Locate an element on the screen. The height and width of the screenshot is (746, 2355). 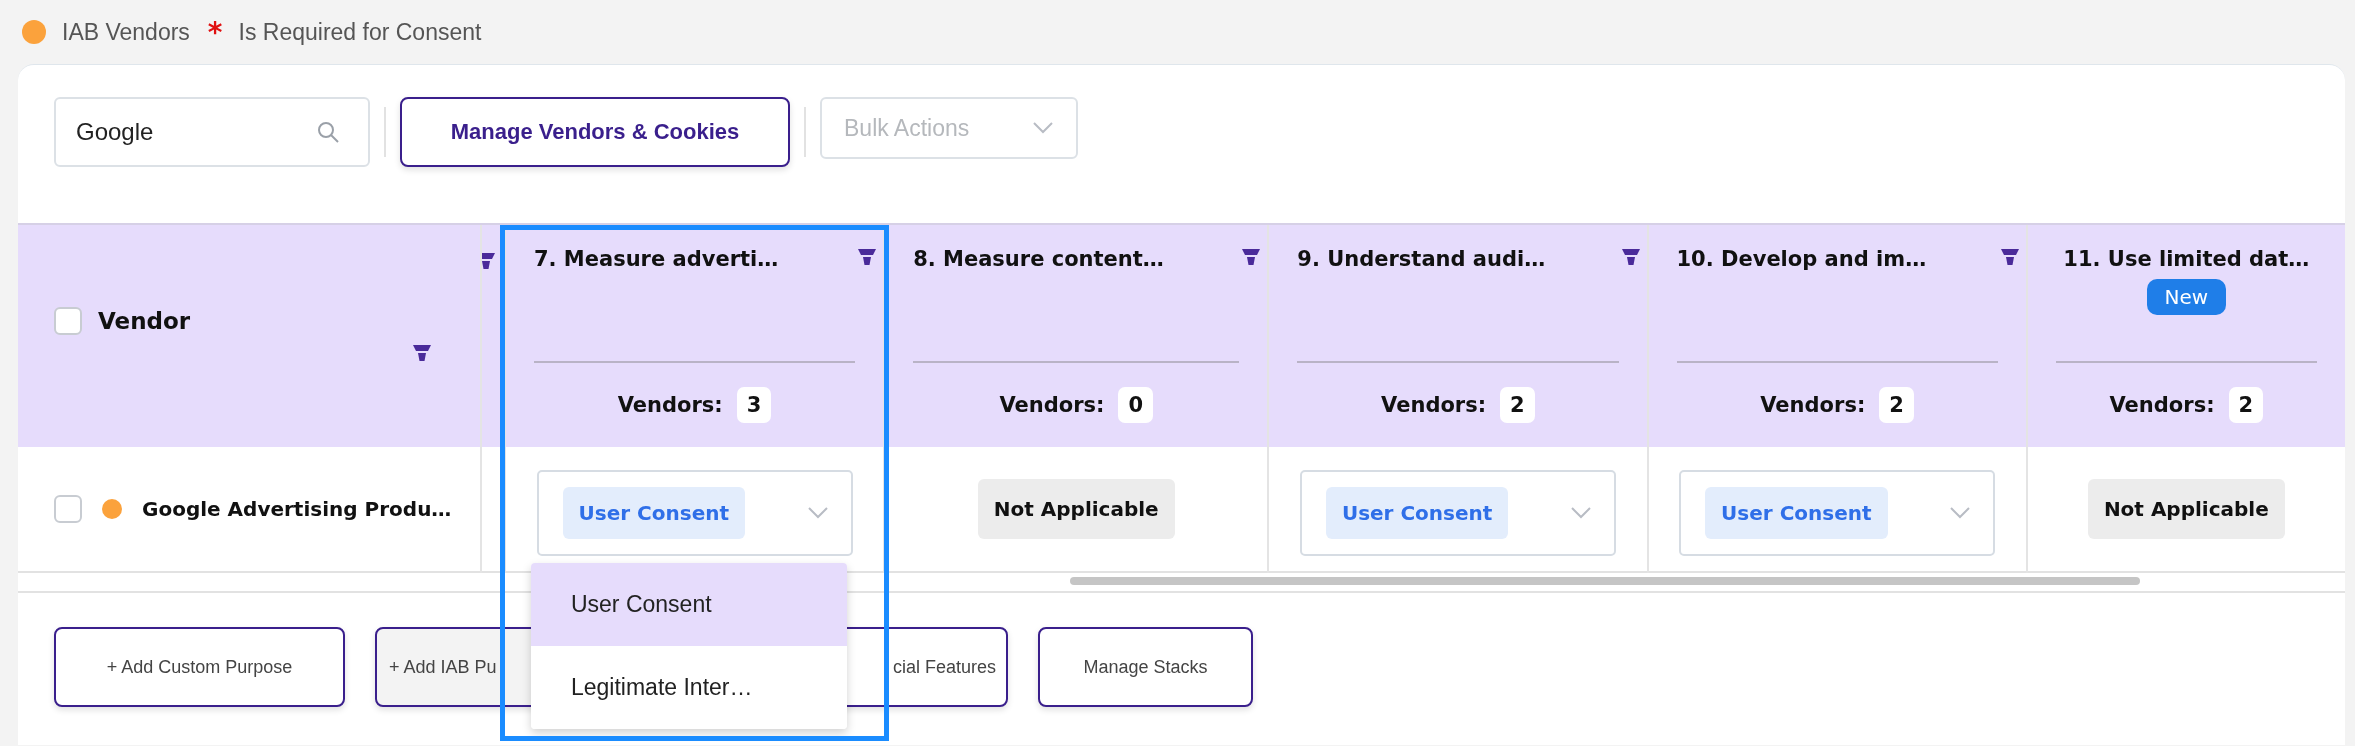
count-badge: 3 is located at coordinates (754, 405).